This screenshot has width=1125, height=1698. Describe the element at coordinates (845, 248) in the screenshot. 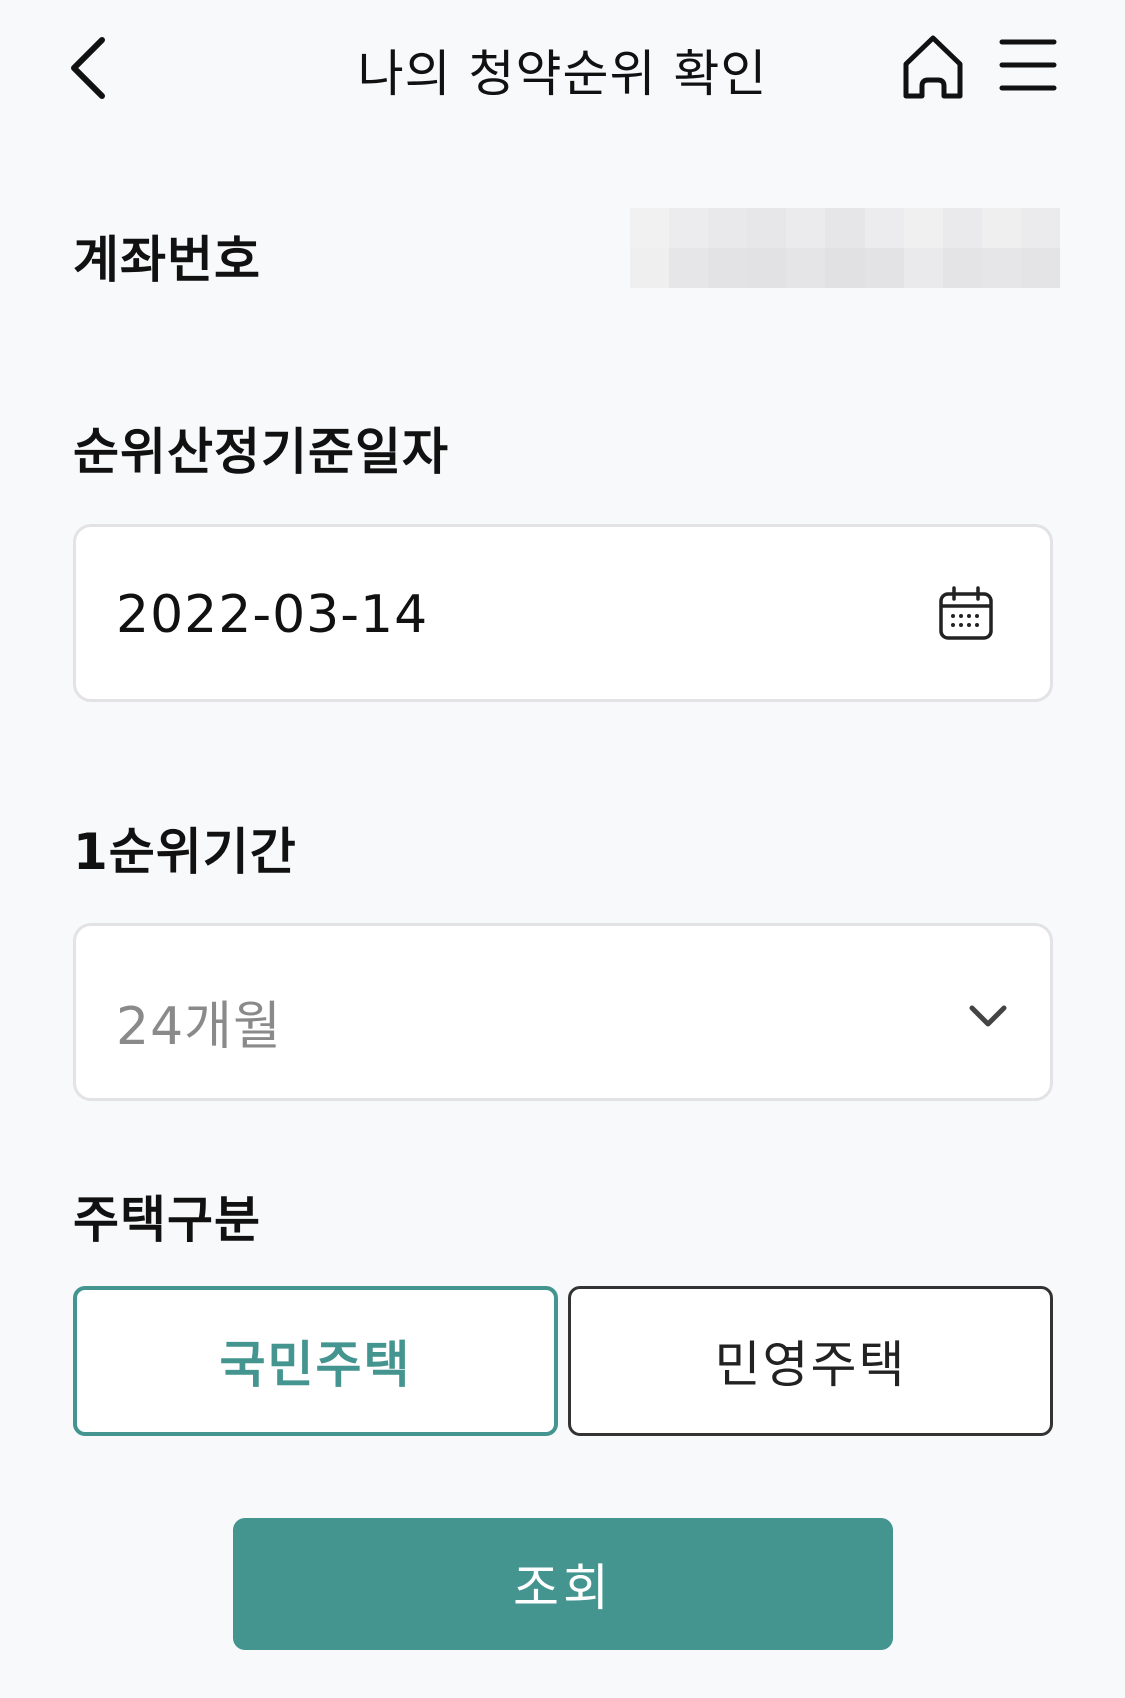

I see `account-number-value-redacted` at that location.